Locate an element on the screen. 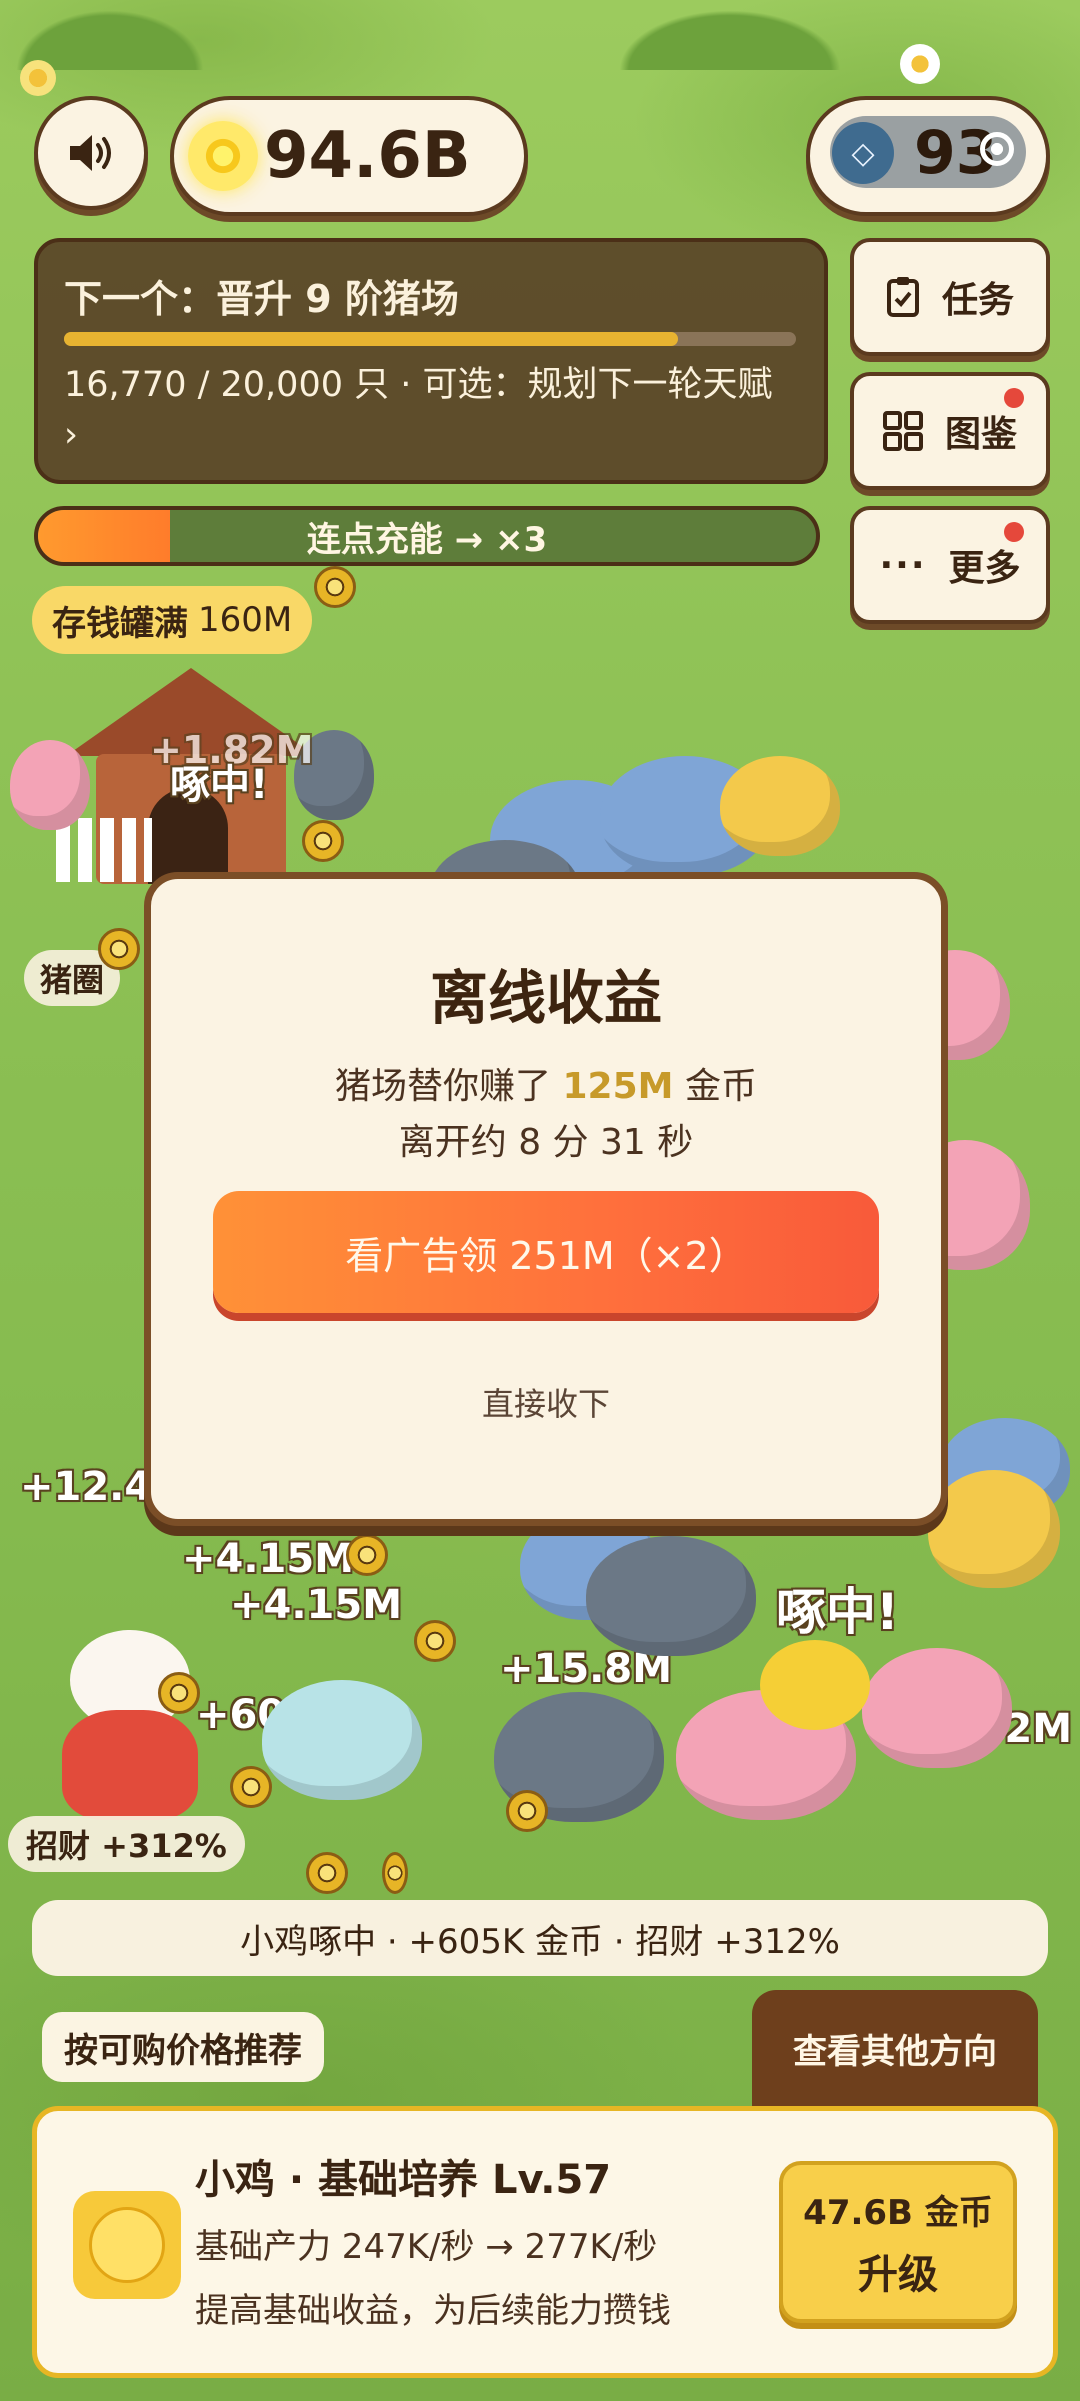 The image size is (1080, 2401). pen-label: 猪圈 is located at coordinates (72, 980).